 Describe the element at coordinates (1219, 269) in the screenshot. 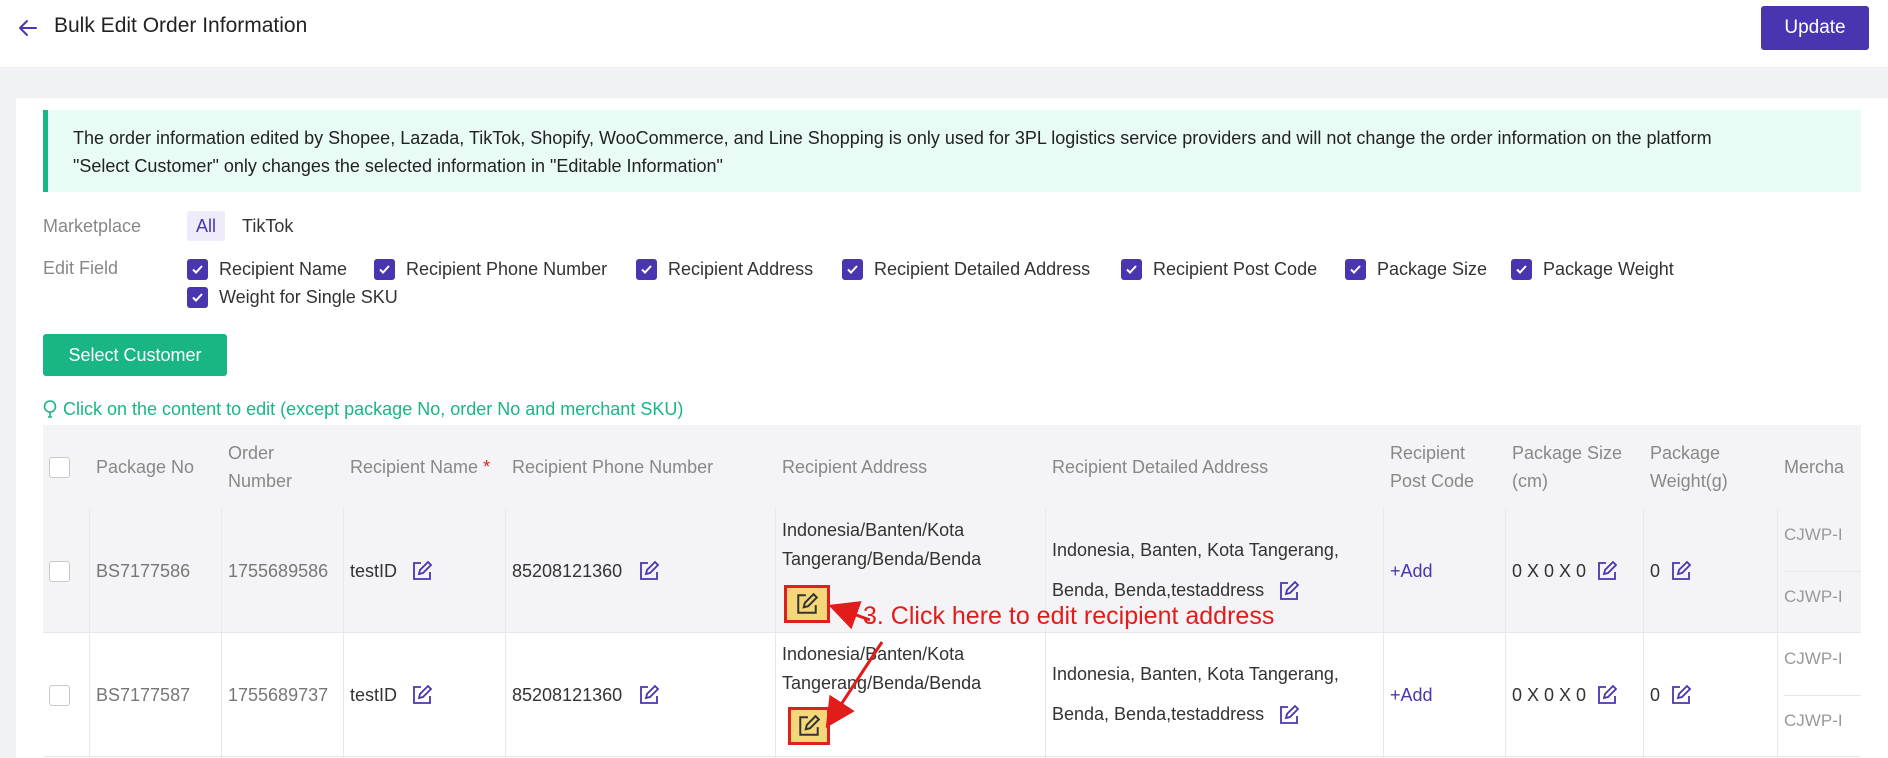

I see `checkbox-recipient-post-code: Recipient Post Code` at that location.